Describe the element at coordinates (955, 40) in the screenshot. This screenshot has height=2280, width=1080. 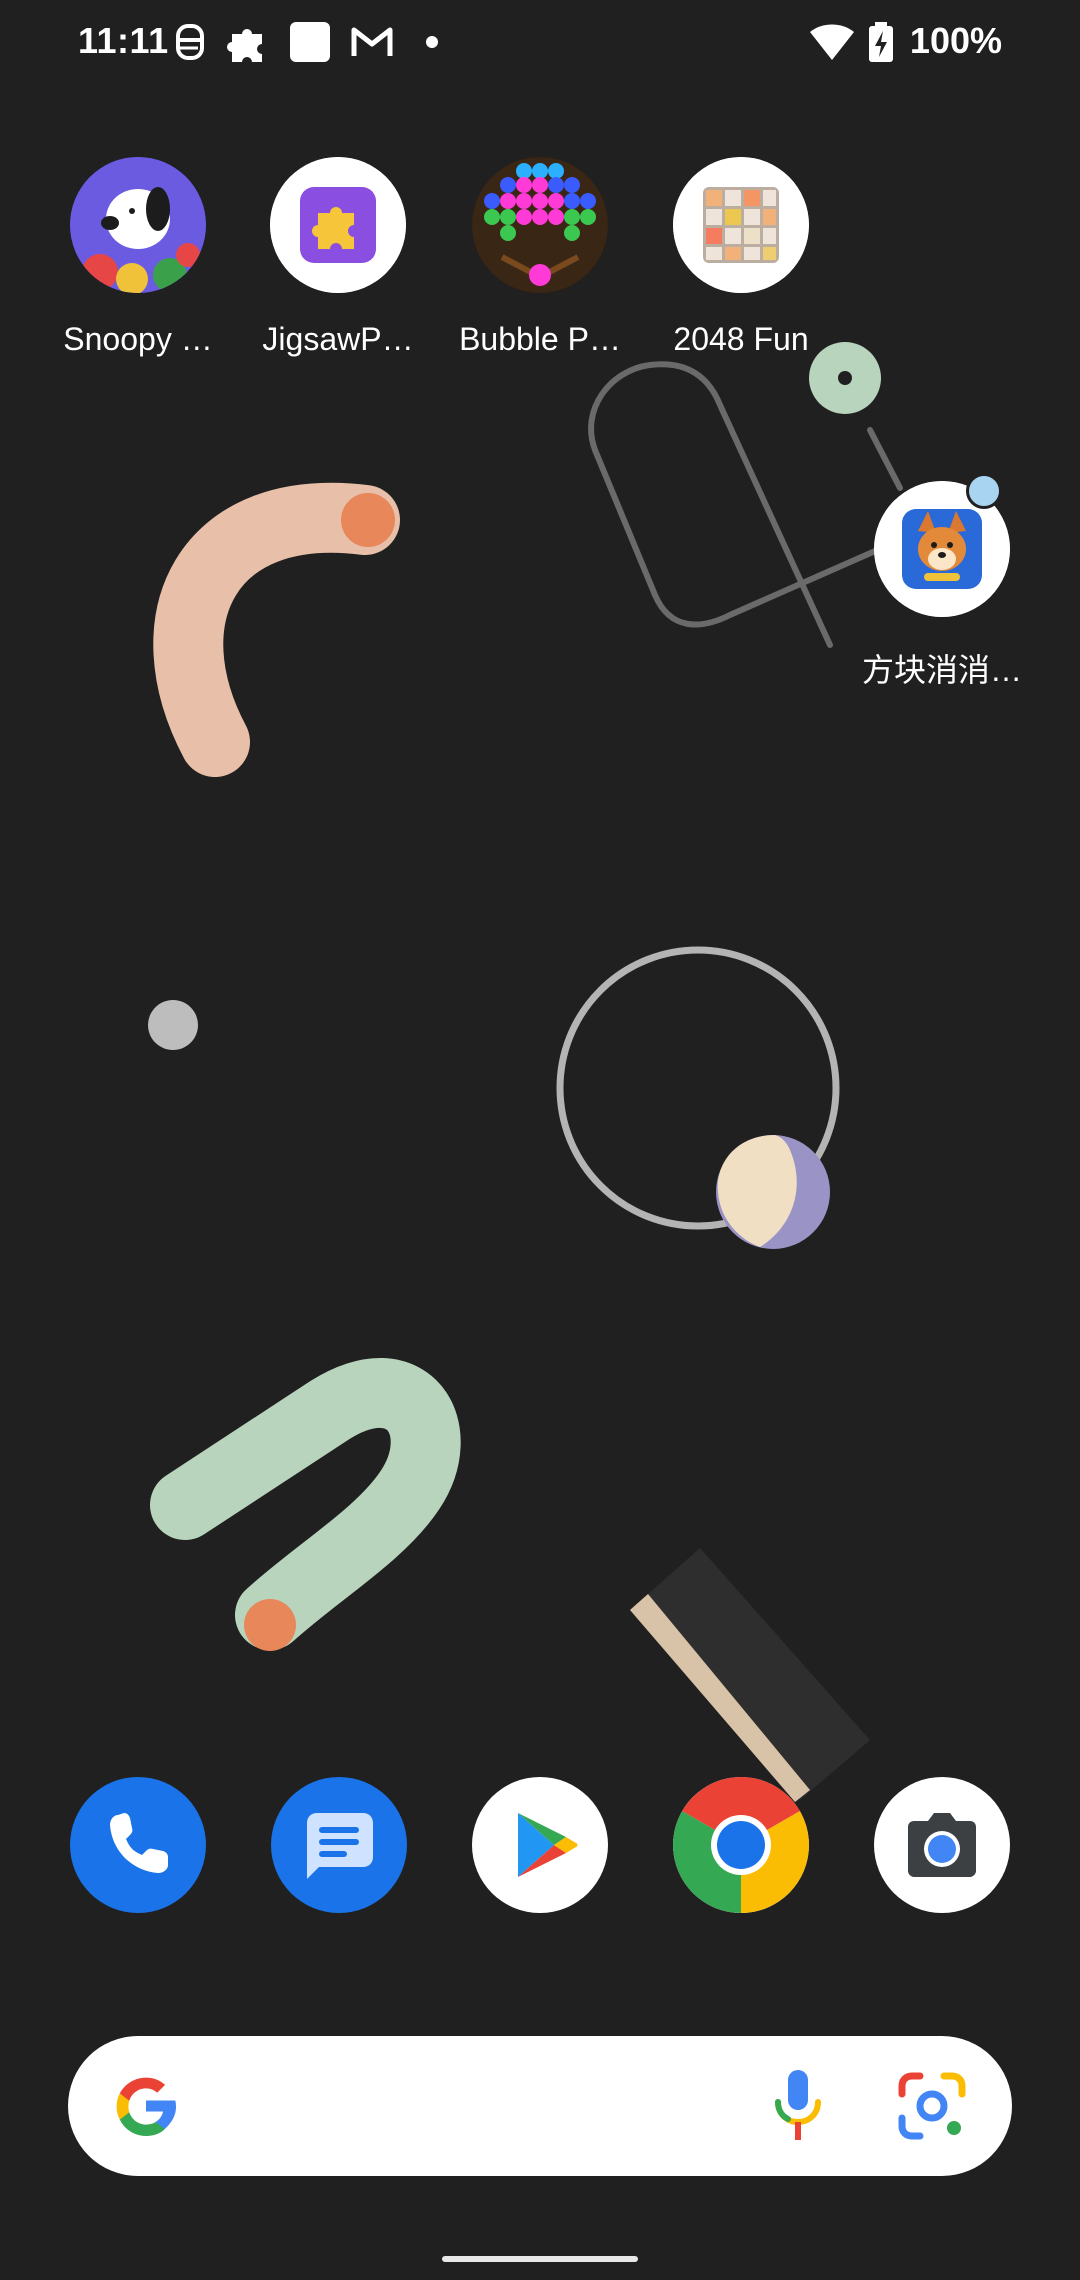
I see `battery-percent: 100%` at that location.